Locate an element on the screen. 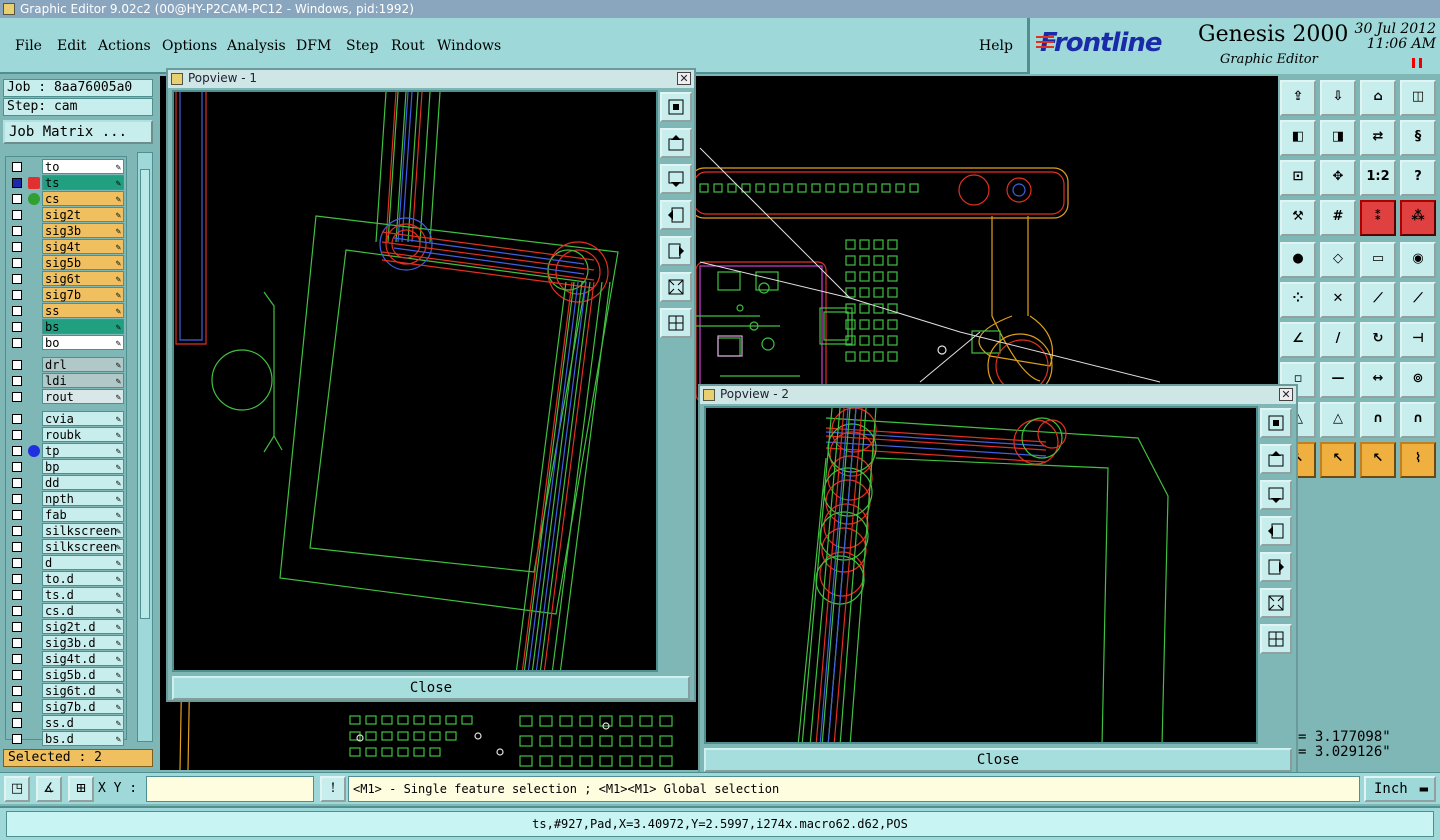 Image resolution: width=1440 pixels, height=840 pixels. layer-row: ldi ✎ is located at coordinates (67, 381).